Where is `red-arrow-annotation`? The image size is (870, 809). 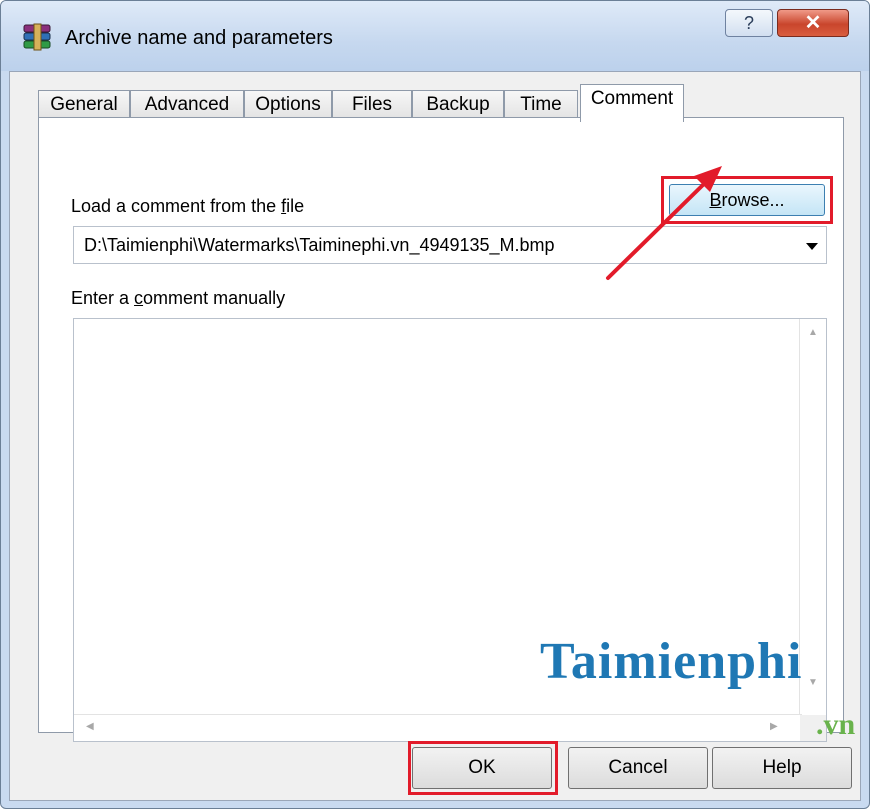
red-arrow-annotation is located at coordinates (664, 223).